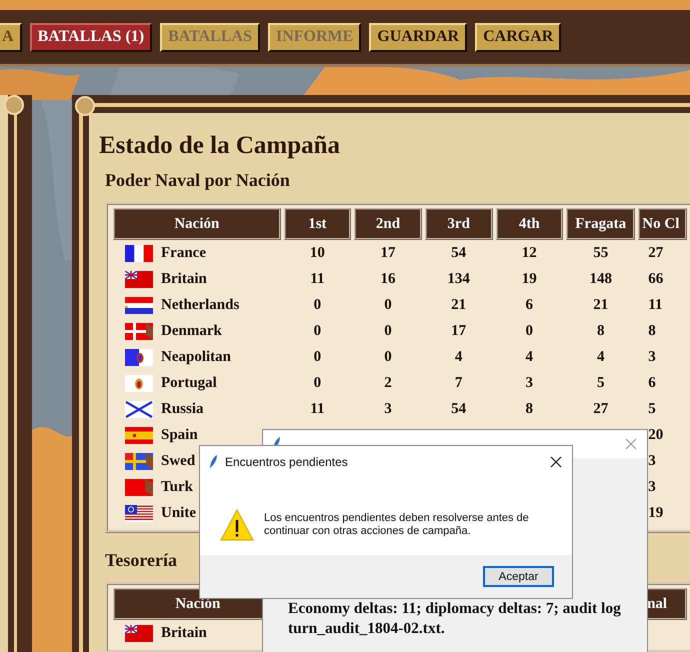 The image size is (690, 652). Describe the element at coordinates (656, 278) in the screenshot. I see `table-cell: 66` at that location.